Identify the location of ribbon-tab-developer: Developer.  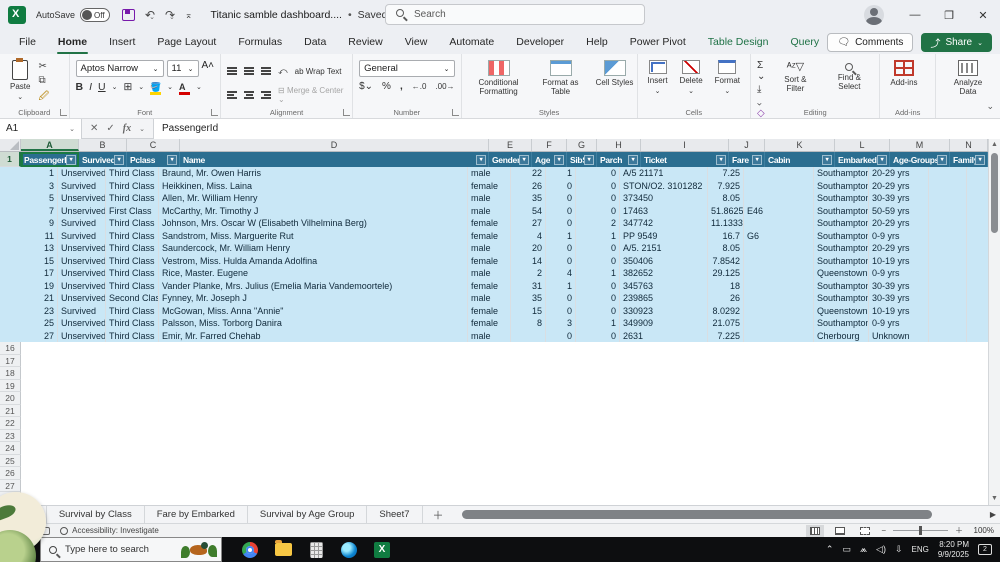
(540, 43).